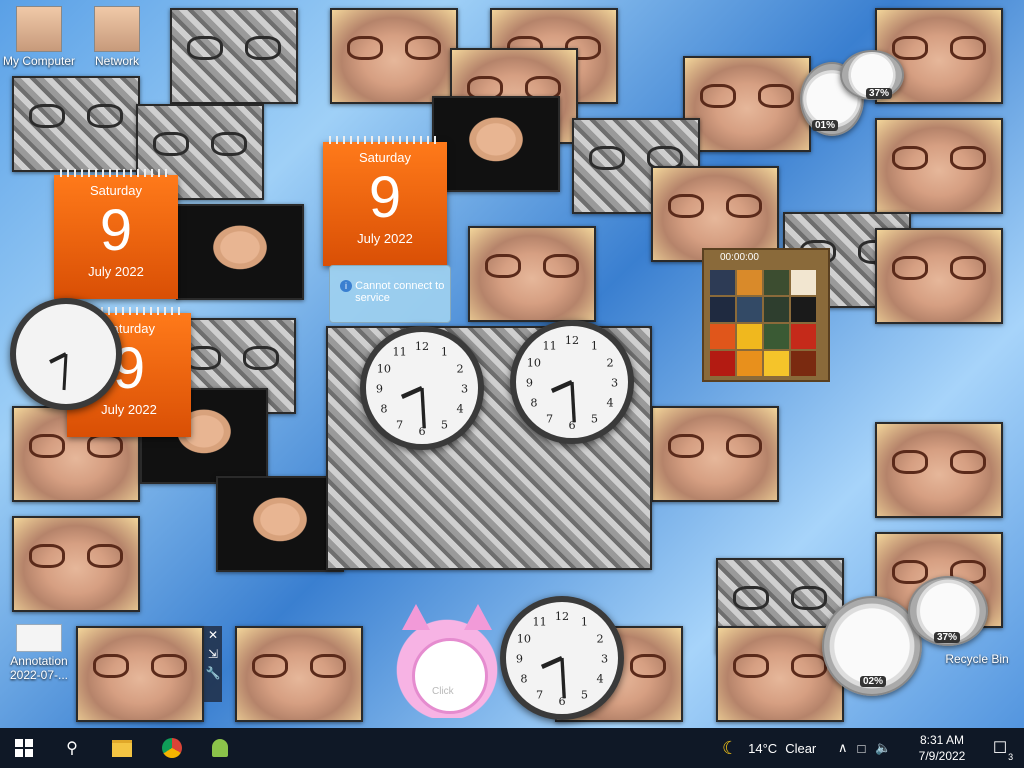 The width and height of the screenshot is (1024, 768). I want to click on cat-clock-gadget: Click, so click(447, 658).